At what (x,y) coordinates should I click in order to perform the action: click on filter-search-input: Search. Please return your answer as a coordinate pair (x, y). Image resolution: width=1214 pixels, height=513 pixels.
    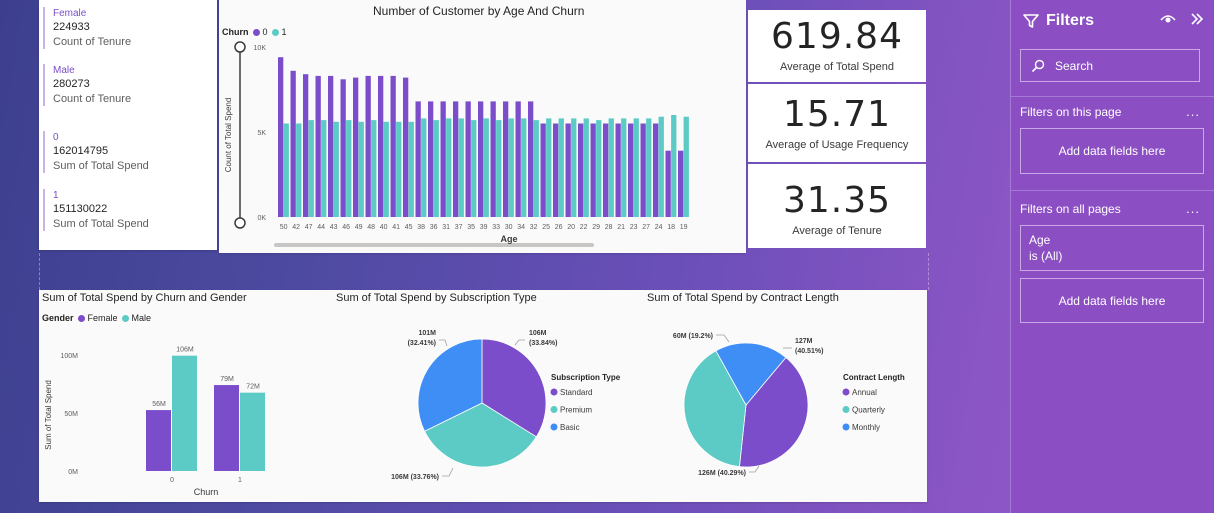
    Looking at the image, I should click on (1110, 65).